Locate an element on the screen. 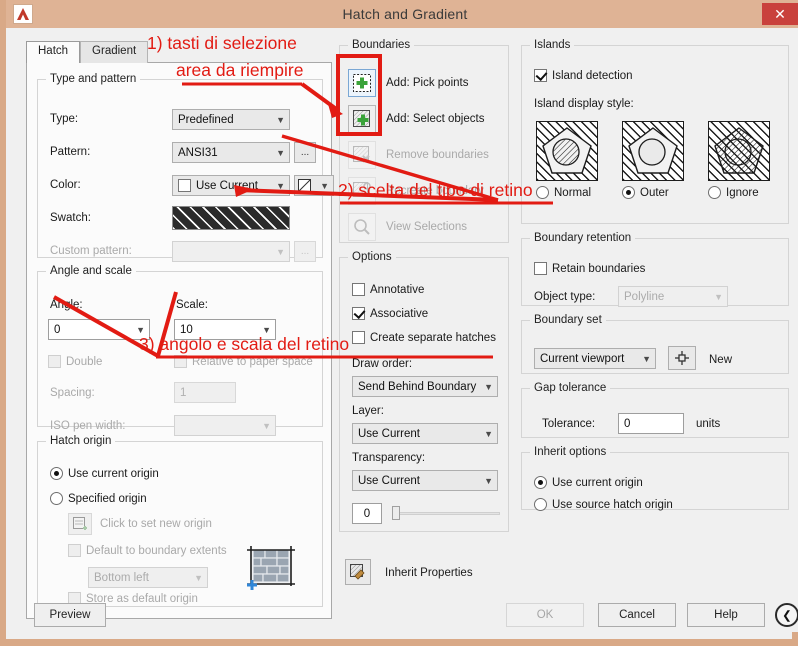  layer-value: Use Current is located at coordinates (389, 433).